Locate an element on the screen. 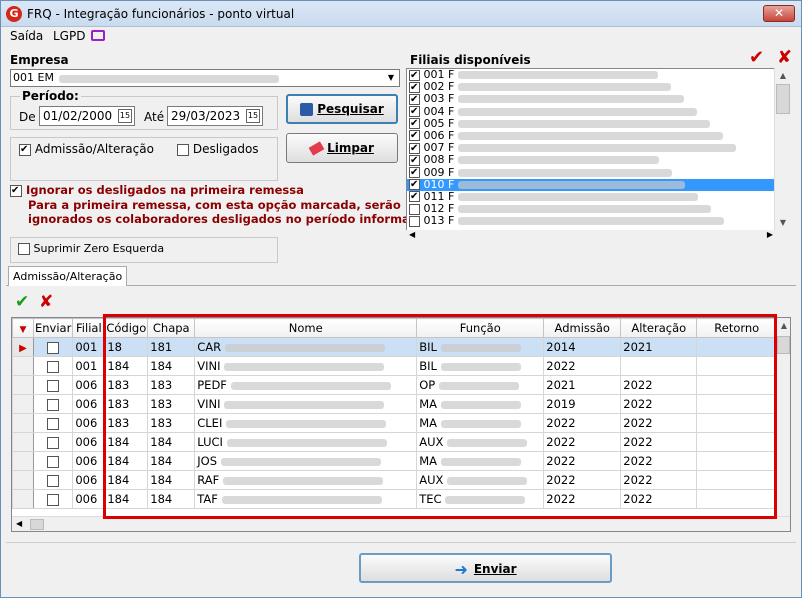 This screenshot has height=598, width=802. column-header: Enviar is located at coordinates (53, 328).